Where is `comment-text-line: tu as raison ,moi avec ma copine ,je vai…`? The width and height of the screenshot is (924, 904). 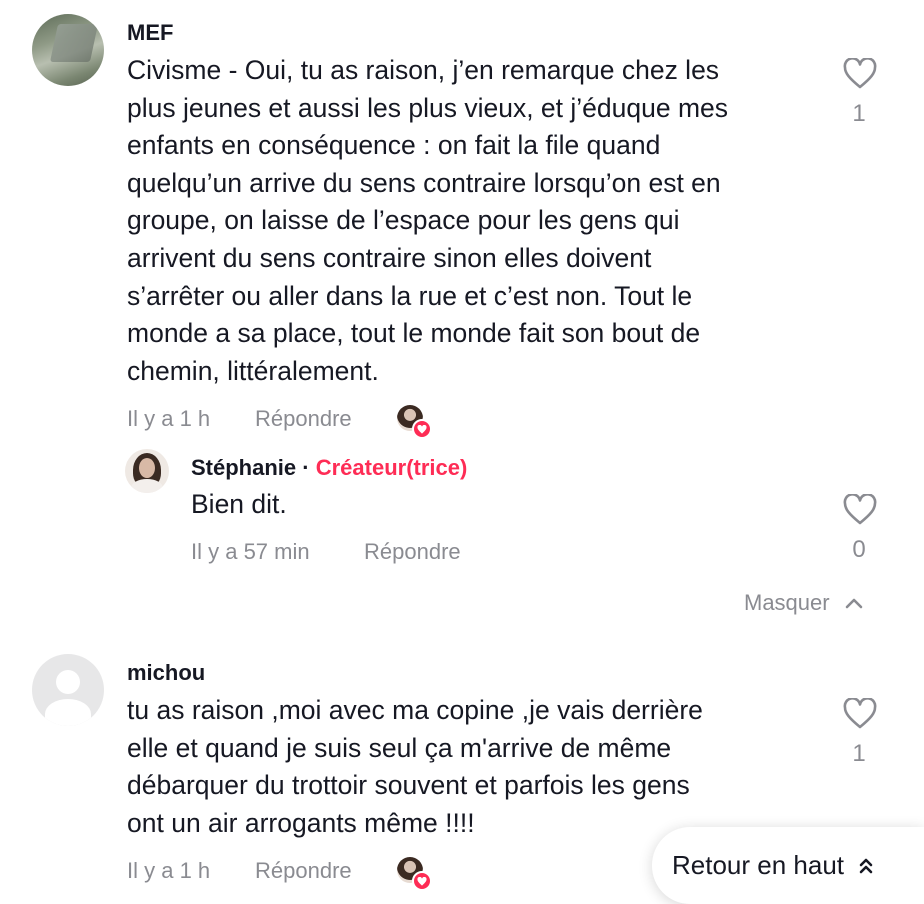 comment-text-line: tu as raison ,moi avec ma copine ,je vai… is located at coordinates (415, 710).